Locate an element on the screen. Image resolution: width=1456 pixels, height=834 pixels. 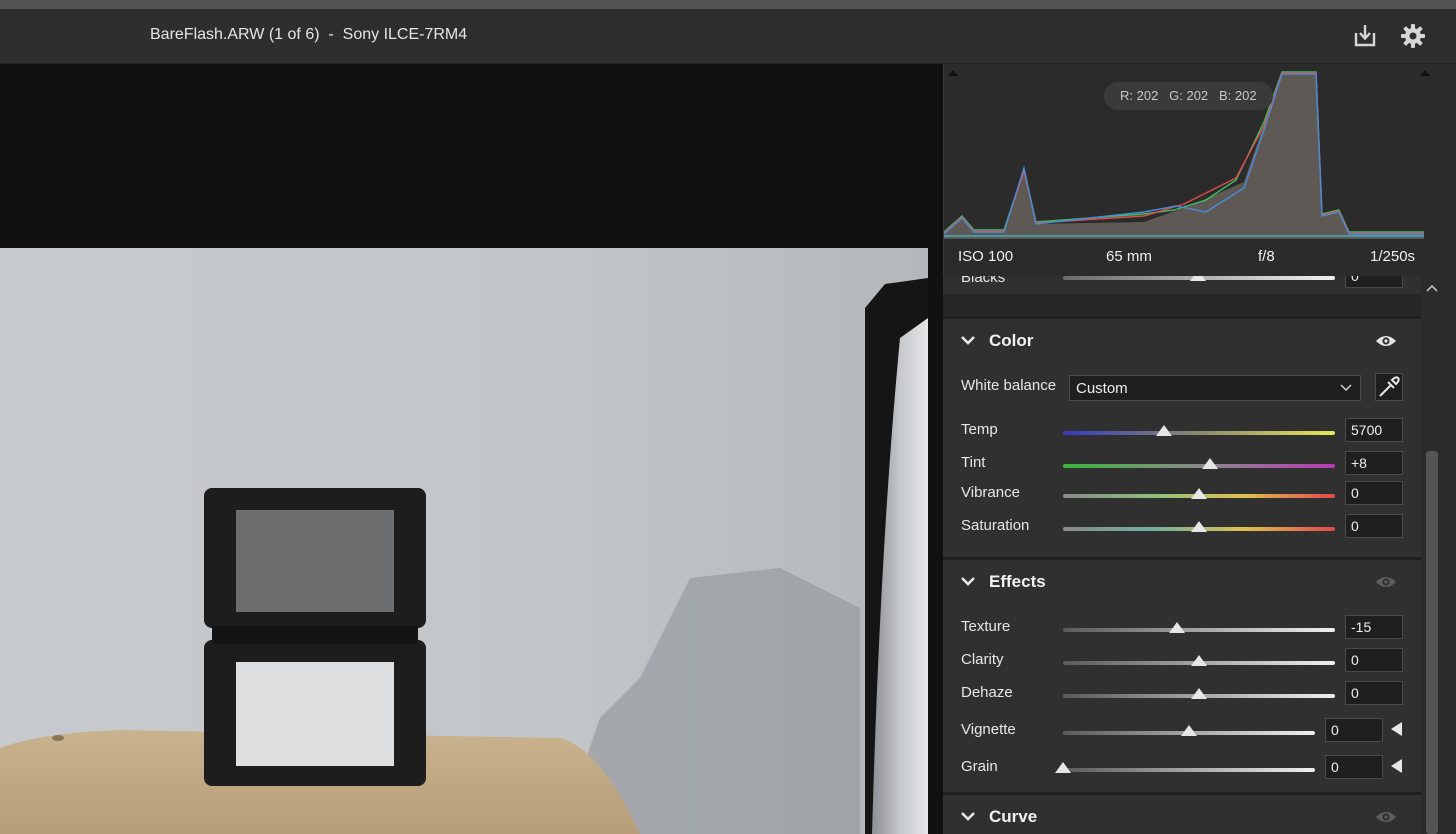
texture-slider is located at coordinates (1199, 630).